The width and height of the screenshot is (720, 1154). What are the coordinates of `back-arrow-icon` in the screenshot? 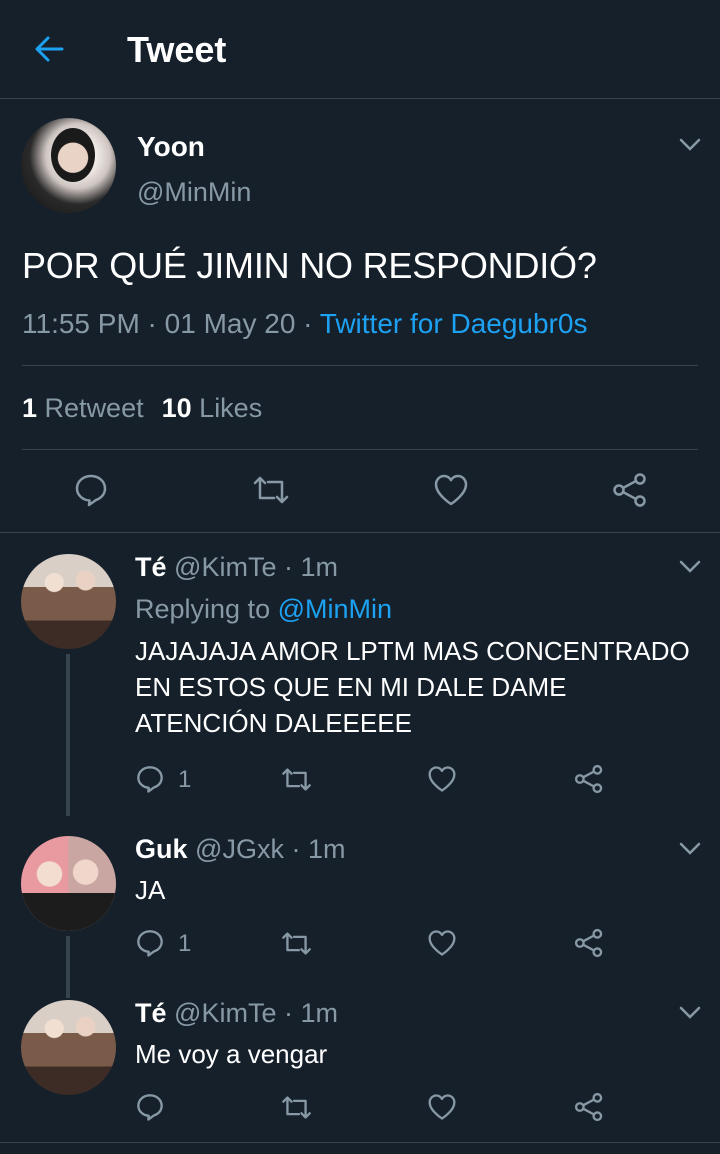 It's located at (49, 49).